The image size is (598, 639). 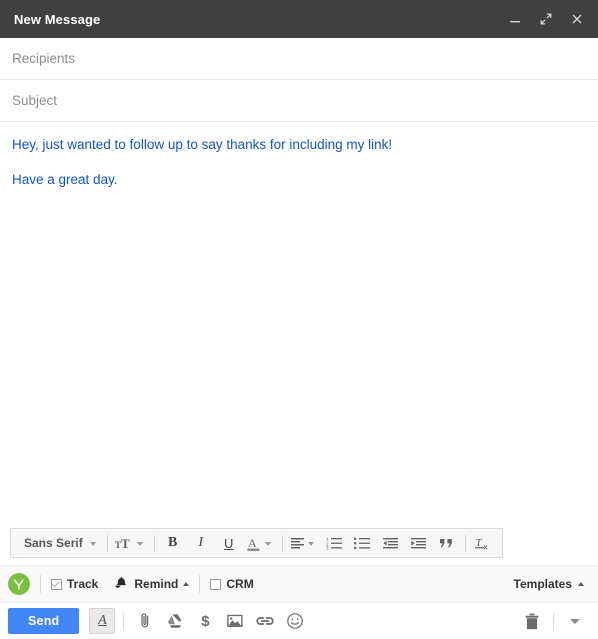 What do you see at coordinates (205, 621) in the screenshot?
I see `insert-money-button: $` at bounding box center [205, 621].